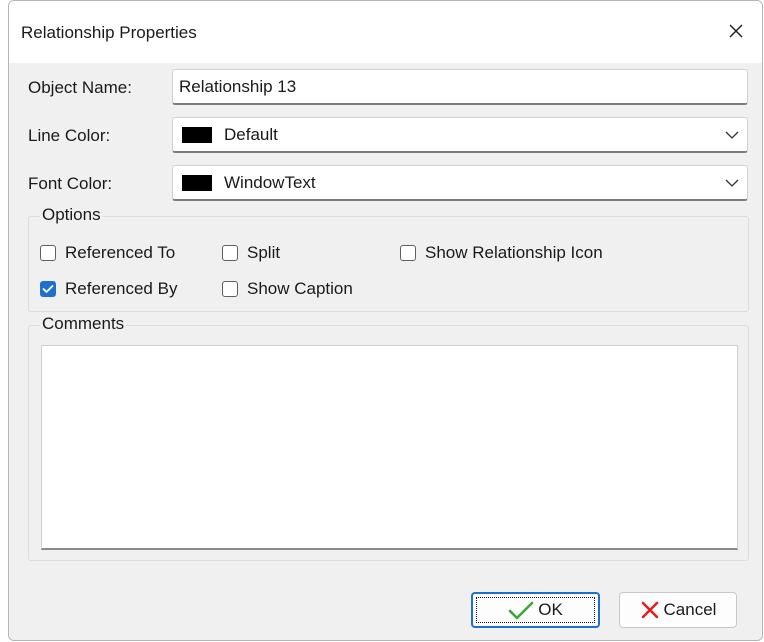 This screenshot has width=764, height=642. I want to click on object-name-input, so click(460, 87).